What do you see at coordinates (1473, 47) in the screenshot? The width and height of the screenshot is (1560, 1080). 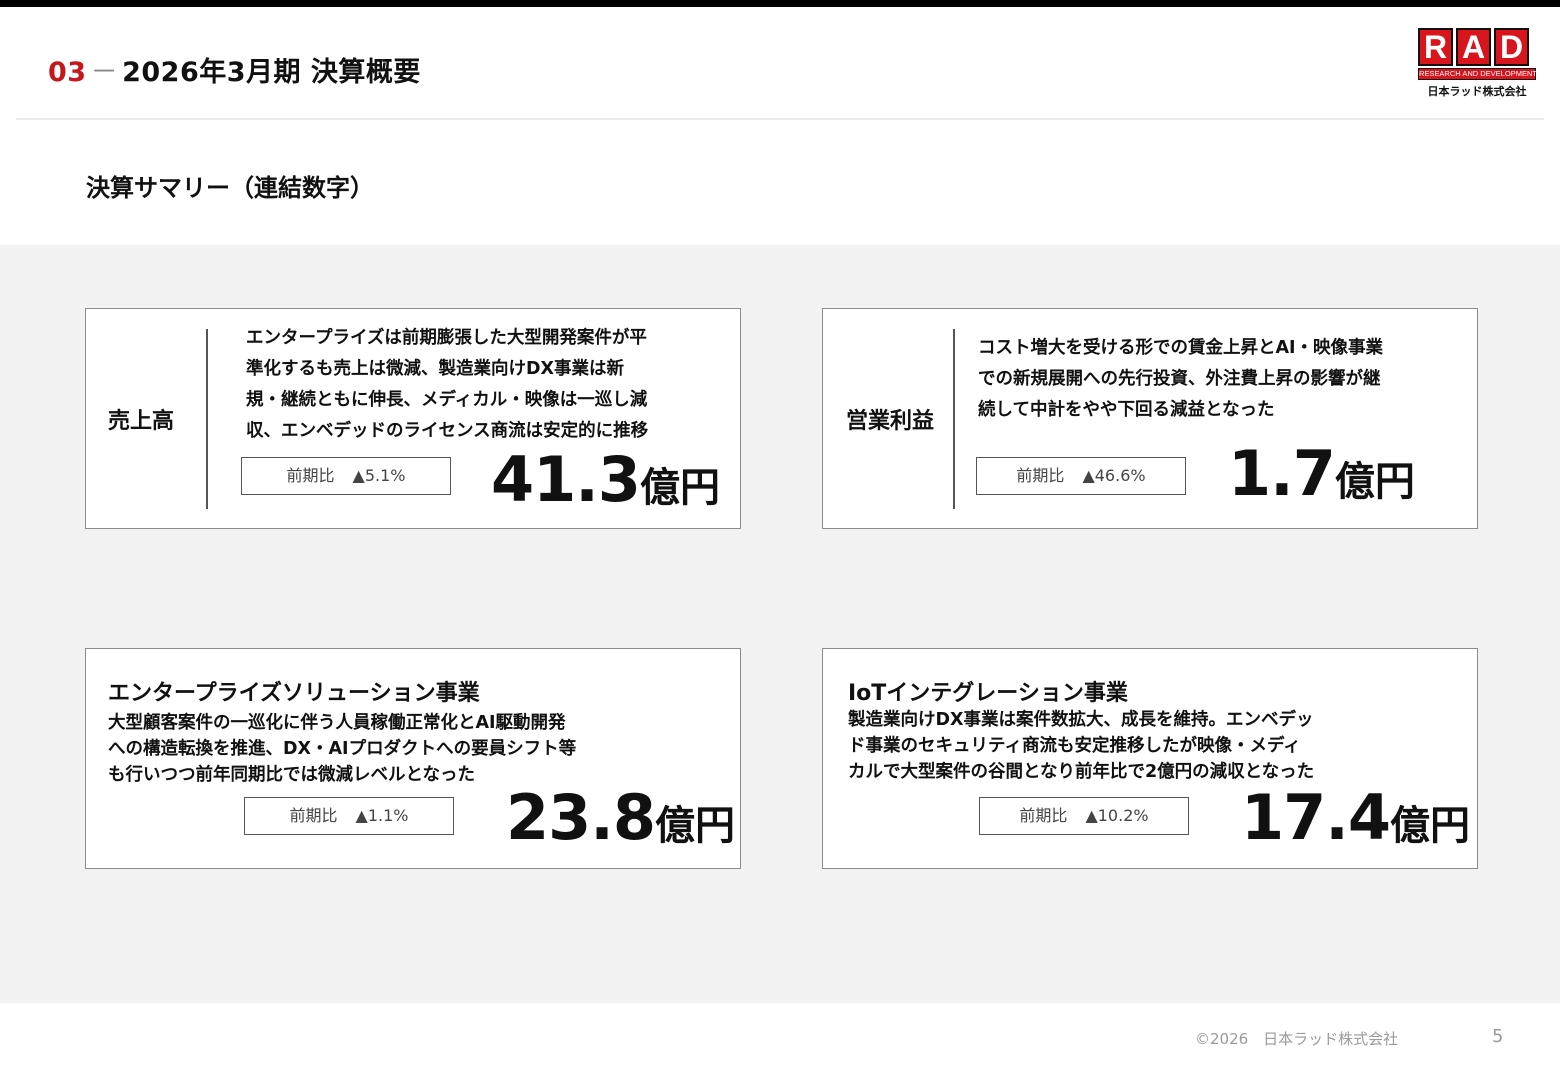 I see `logo-letter-a: A` at bounding box center [1473, 47].